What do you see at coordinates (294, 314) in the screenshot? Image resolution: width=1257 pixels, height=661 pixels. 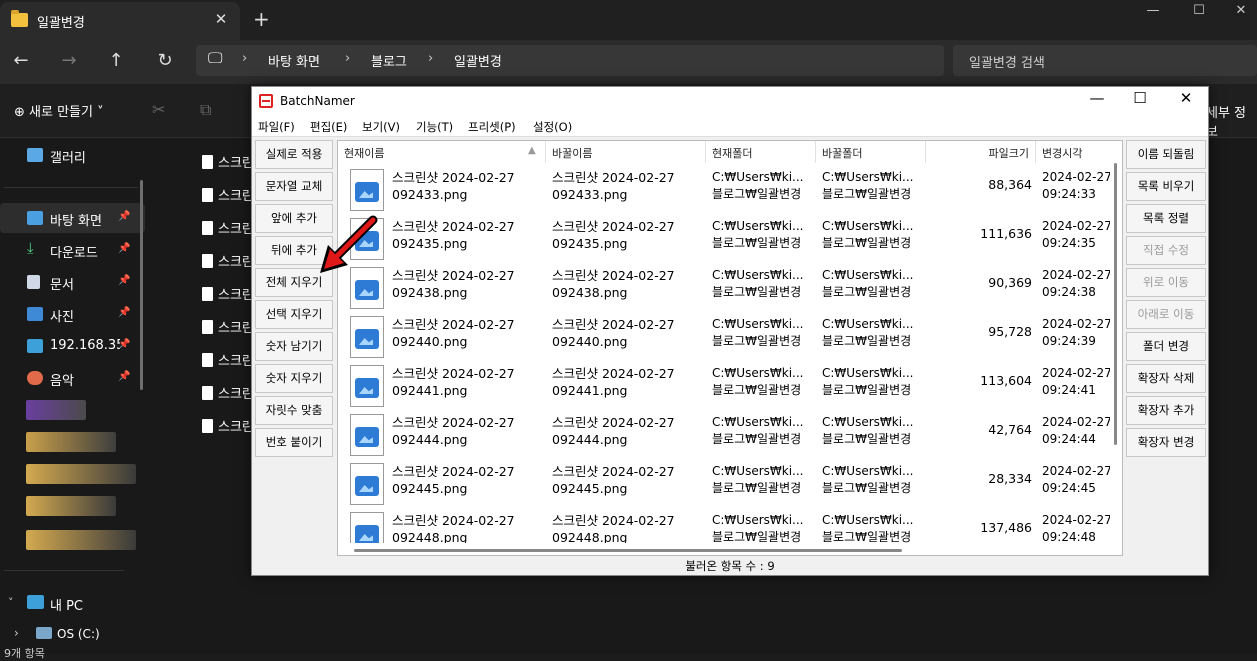 I see `clear-selection-button: 선택 지우기` at bounding box center [294, 314].